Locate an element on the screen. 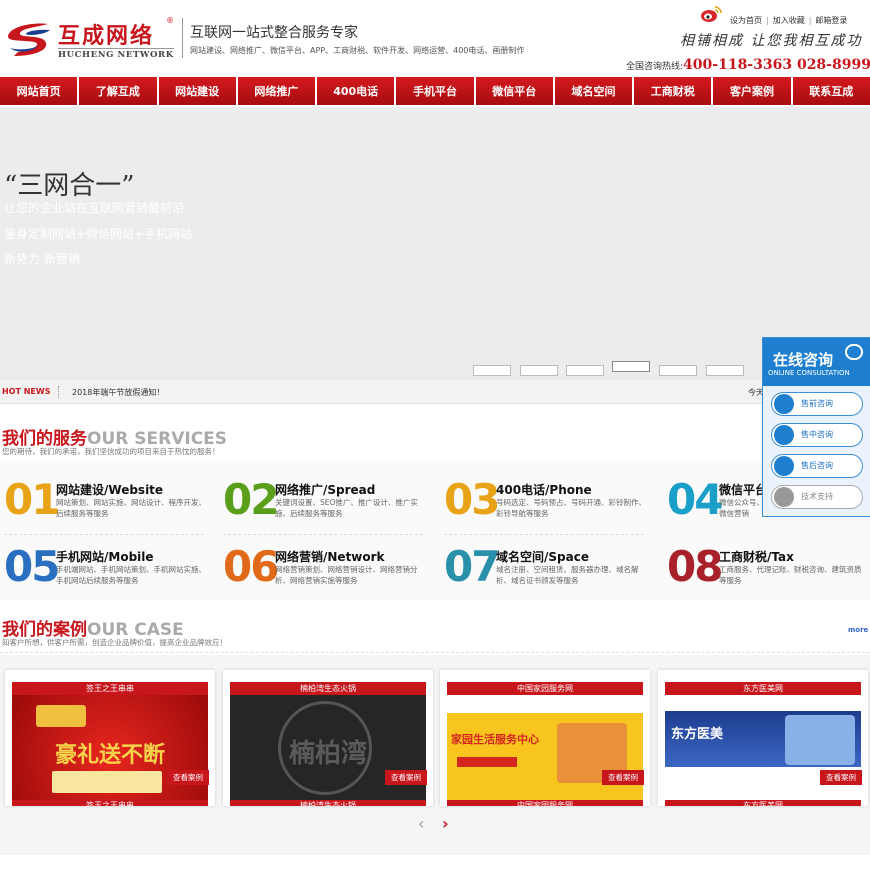  thumb-photo-shape is located at coordinates (820, 740).